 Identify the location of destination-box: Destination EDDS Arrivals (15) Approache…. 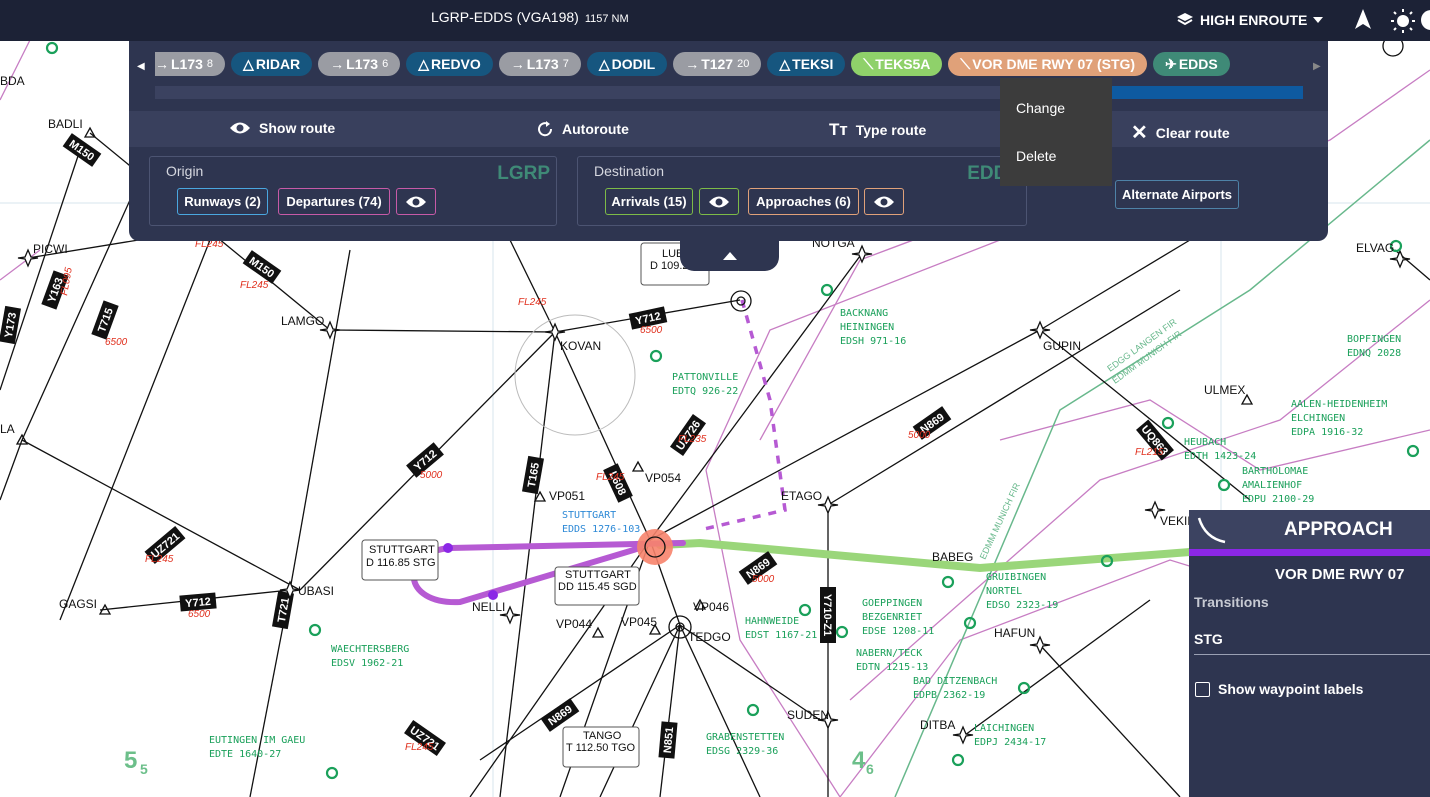
(802, 191).